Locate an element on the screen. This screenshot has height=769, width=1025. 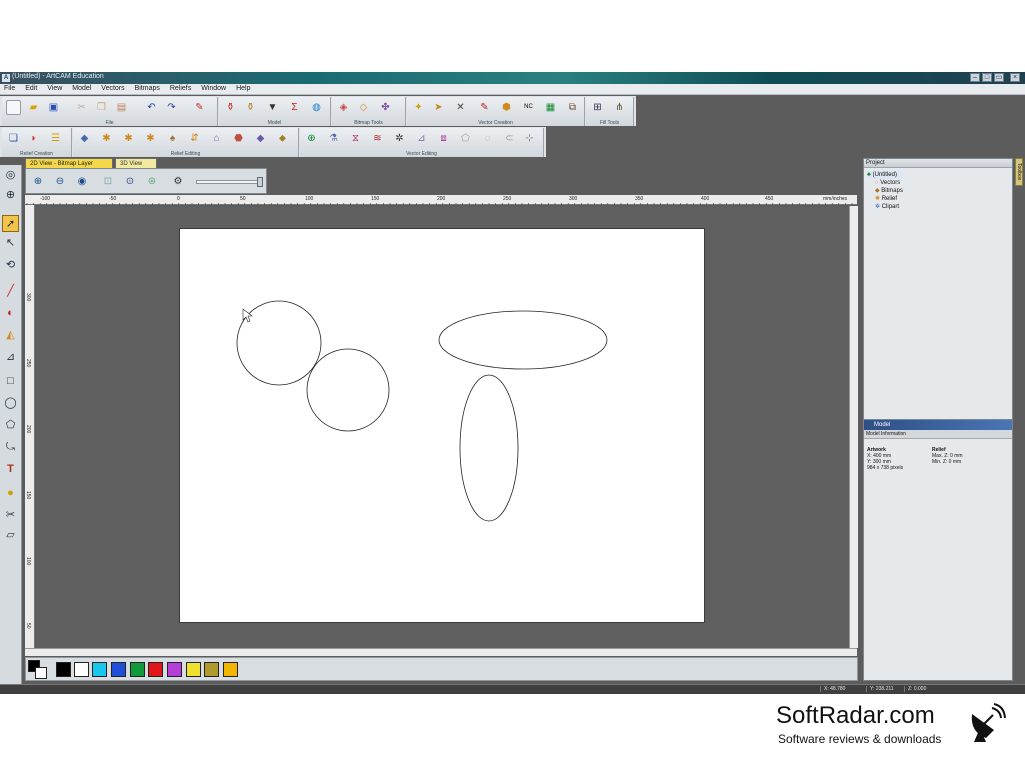
brush-icon: ◭ is located at coordinates (10, 335).